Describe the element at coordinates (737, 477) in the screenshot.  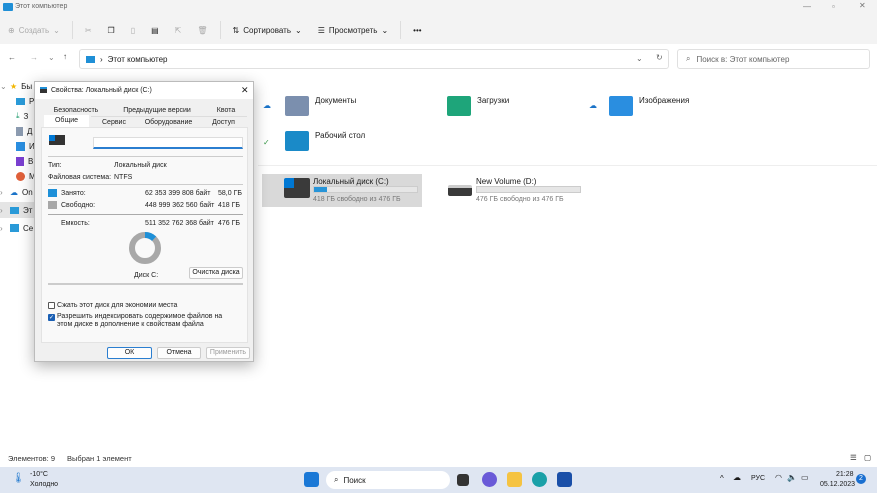
I see `onedrive-tray-icon: ☁` at that location.